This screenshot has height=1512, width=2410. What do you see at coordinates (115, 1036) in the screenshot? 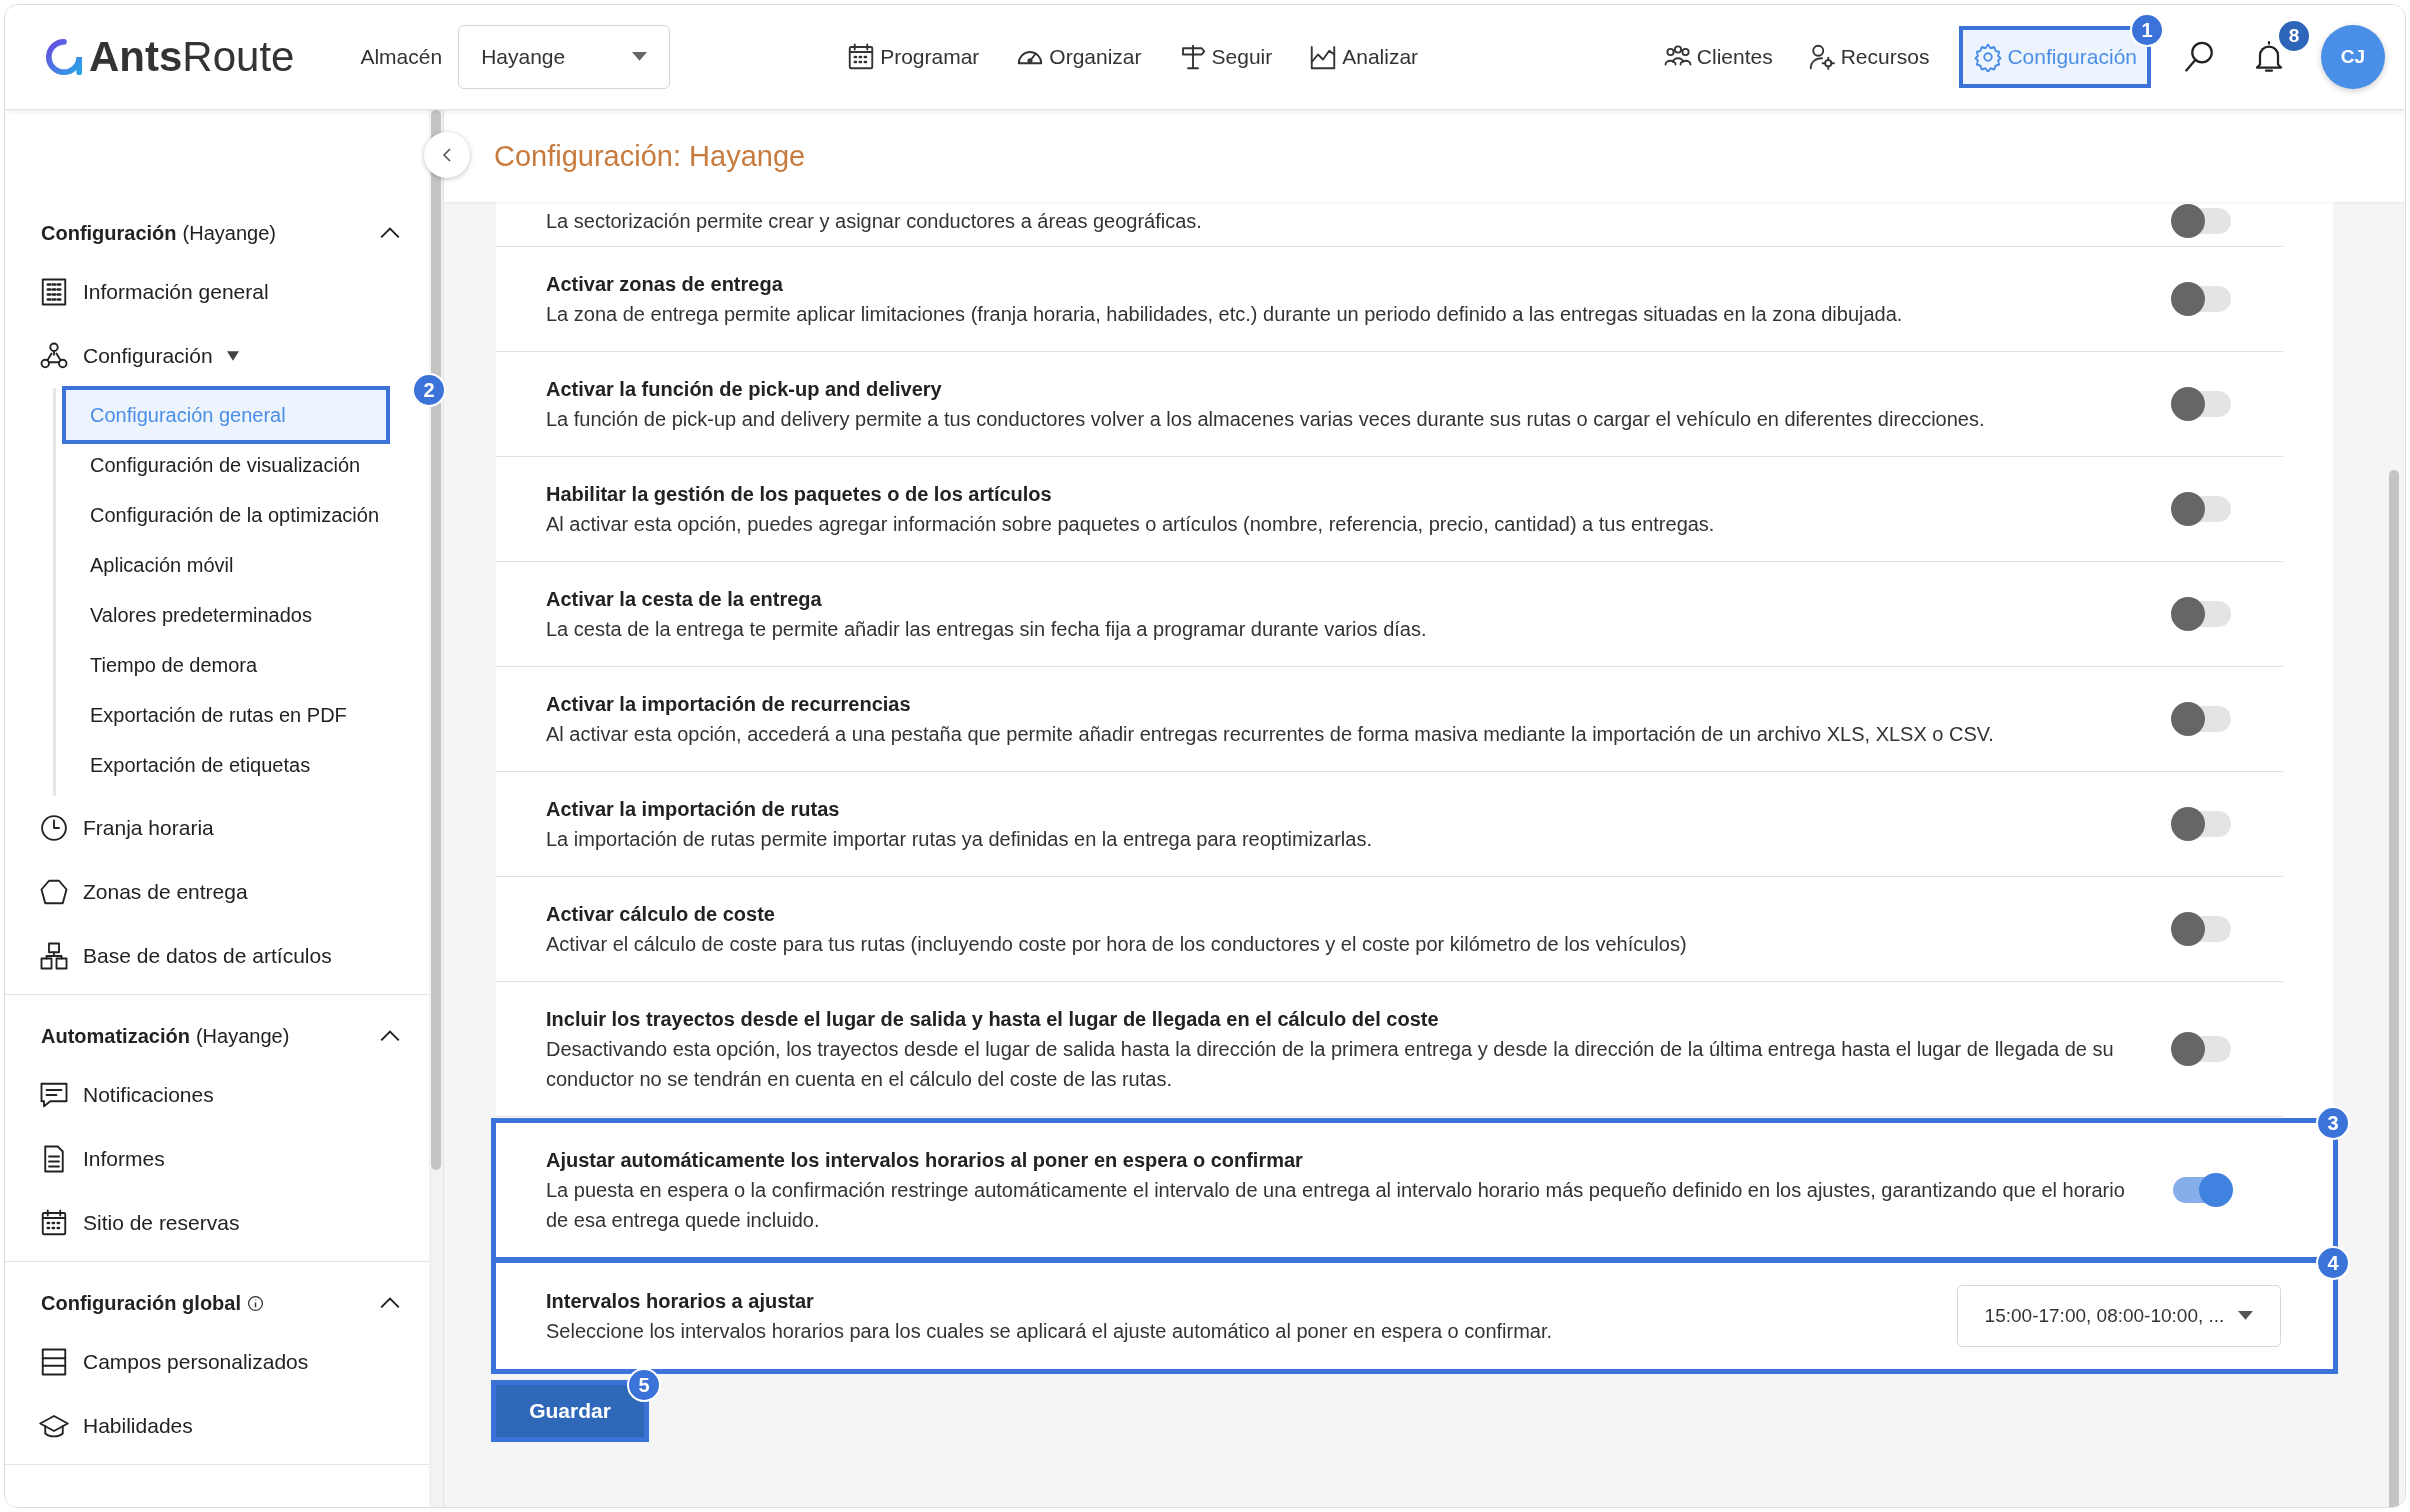
I see `section-title: Automatización` at bounding box center [115, 1036].